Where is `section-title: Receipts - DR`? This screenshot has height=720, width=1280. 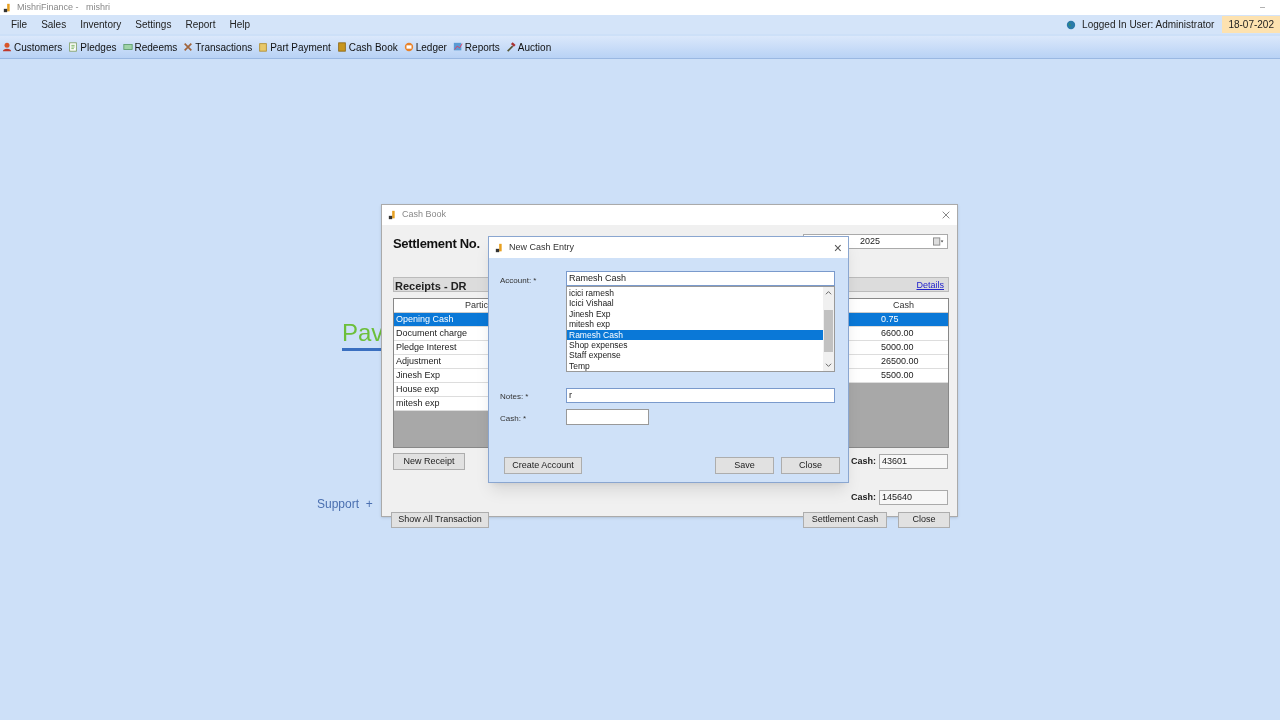 section-title: Receipts - DR is located at coordinates (431, 286).